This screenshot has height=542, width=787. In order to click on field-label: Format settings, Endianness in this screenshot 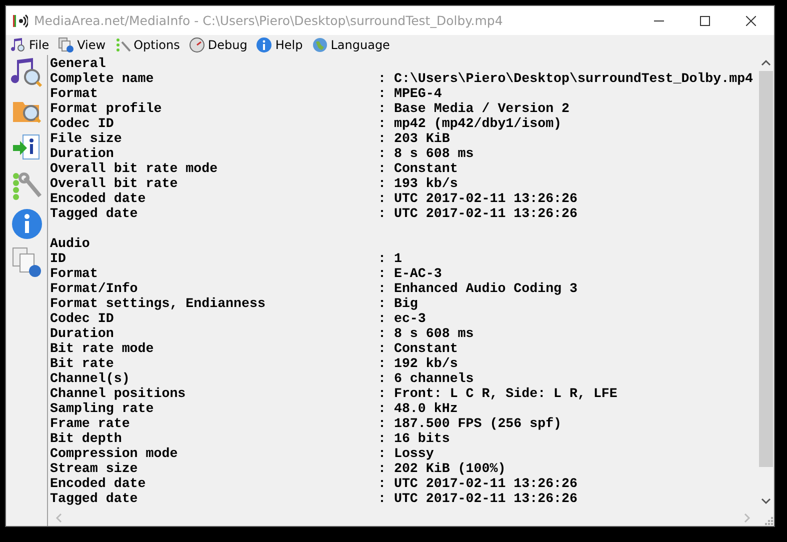, I will do `click(158, 303)`.